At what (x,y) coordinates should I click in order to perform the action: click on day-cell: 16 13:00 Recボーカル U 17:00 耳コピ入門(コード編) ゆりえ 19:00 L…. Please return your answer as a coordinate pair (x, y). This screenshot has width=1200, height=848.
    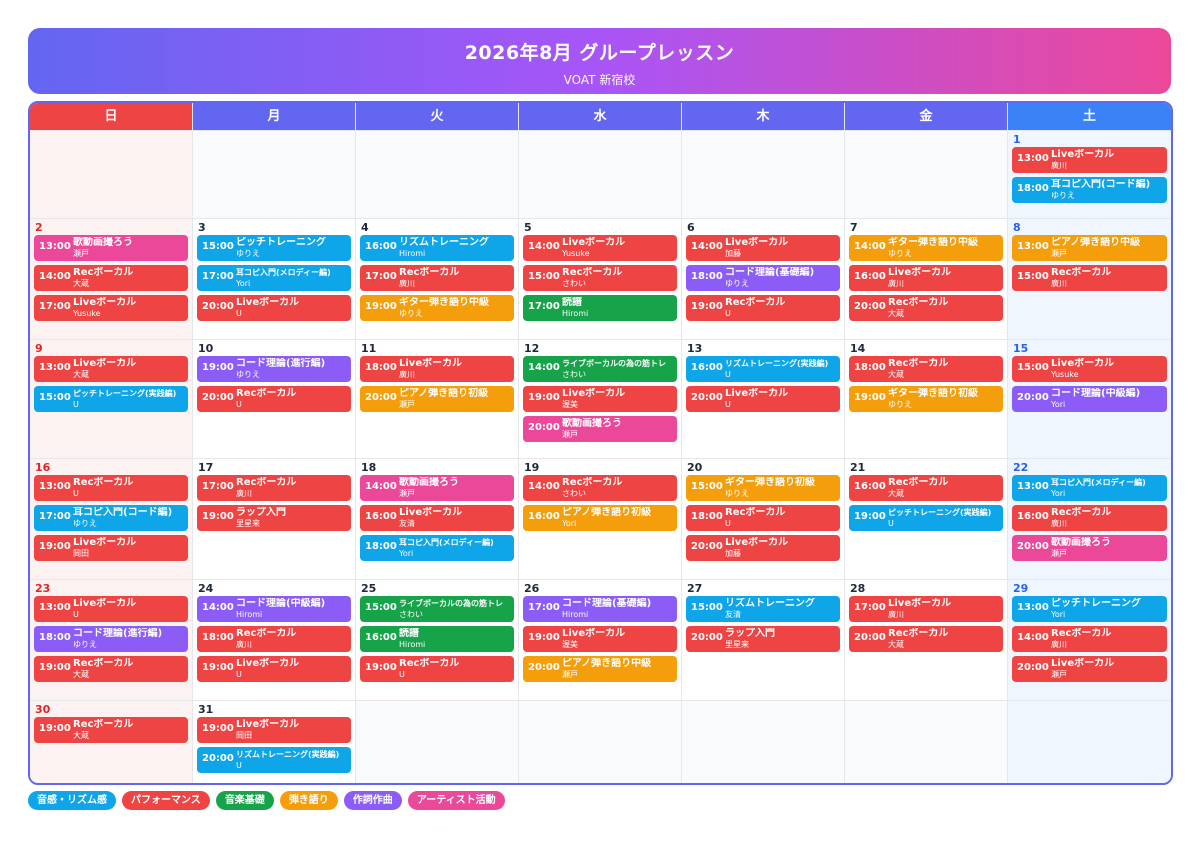
    Looking at the image, I should click on (111, 519).